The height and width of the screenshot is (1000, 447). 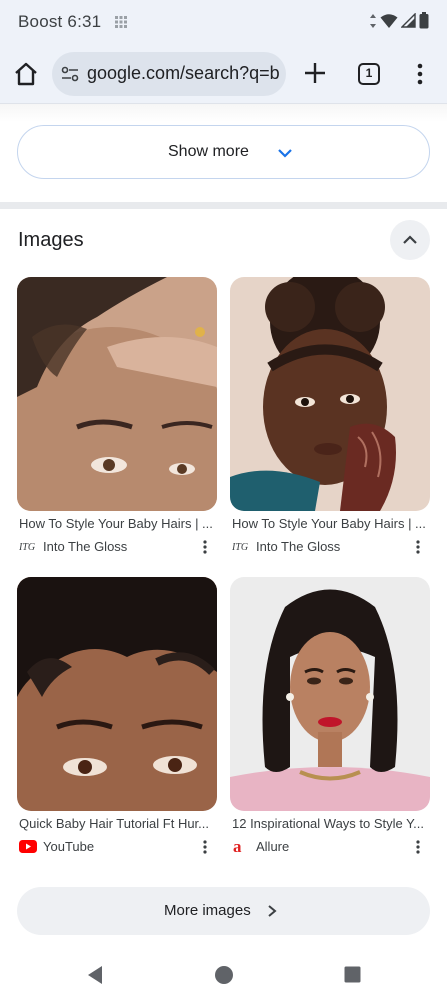 I want to click on status-icons, so click(x=399, y=20).